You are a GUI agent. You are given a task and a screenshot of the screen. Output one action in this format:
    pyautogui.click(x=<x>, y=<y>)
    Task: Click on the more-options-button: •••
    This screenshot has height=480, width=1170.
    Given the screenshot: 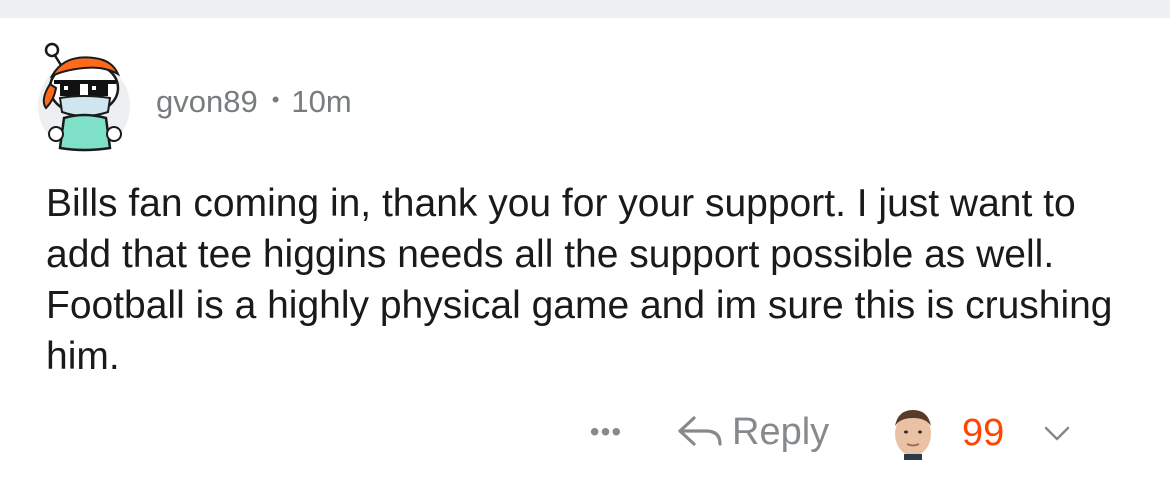 What is the action you would take?
    pyautogui.click(x=606, y=432)
    